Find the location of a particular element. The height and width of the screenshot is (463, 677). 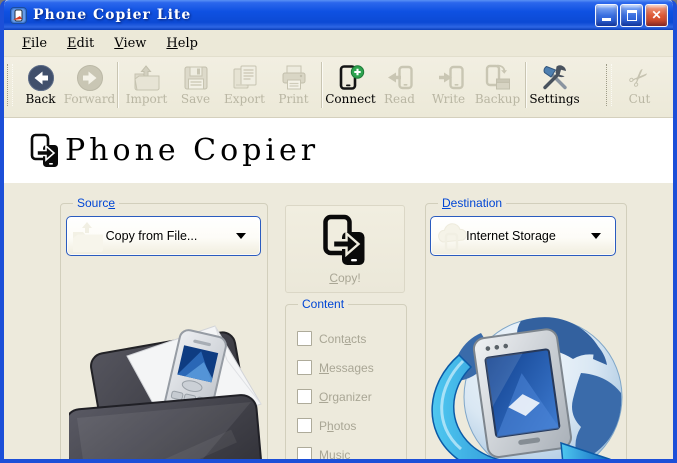

destination-dropdown: Internet Storage is located at coordinates (523, 236).